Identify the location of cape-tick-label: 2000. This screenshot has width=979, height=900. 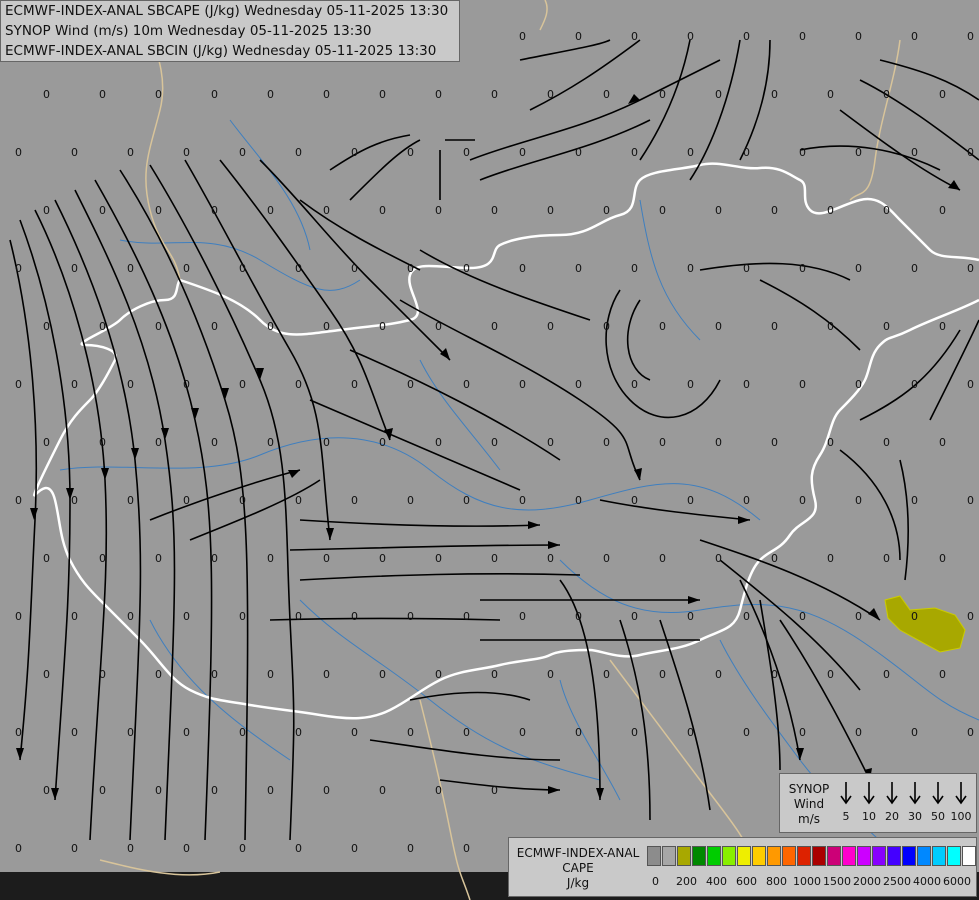
(867, 881).